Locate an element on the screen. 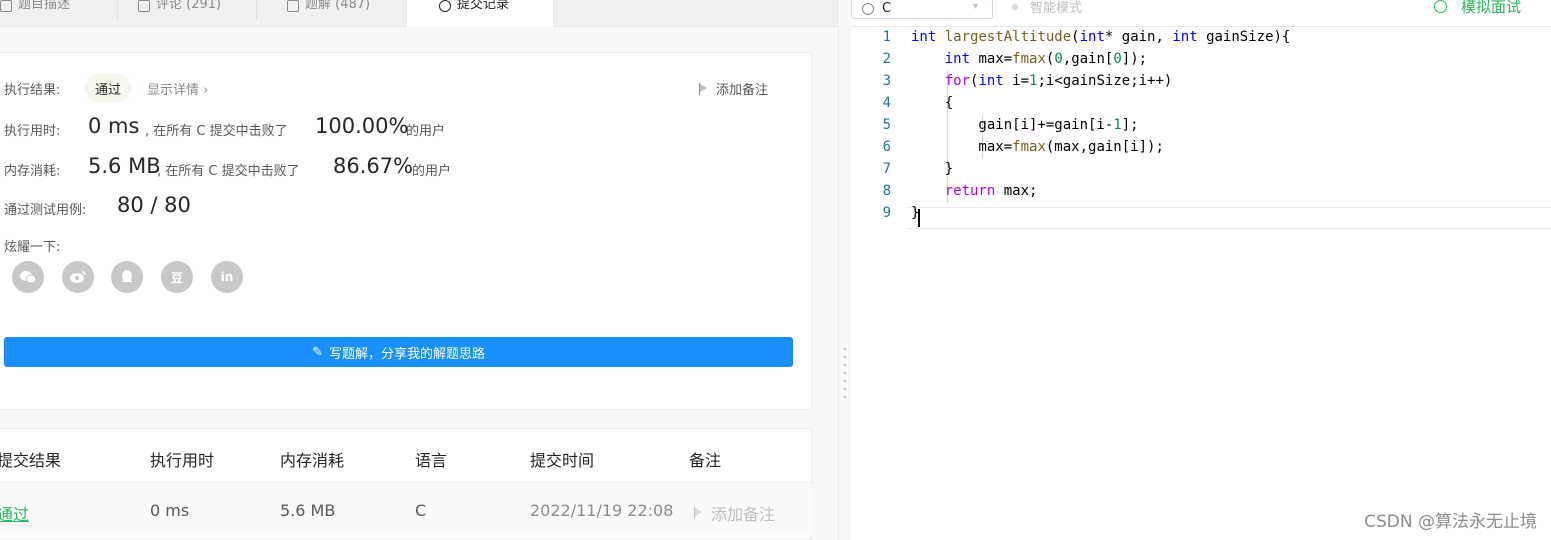  linkedin-glyph: in is located at coordinates (227, 277).